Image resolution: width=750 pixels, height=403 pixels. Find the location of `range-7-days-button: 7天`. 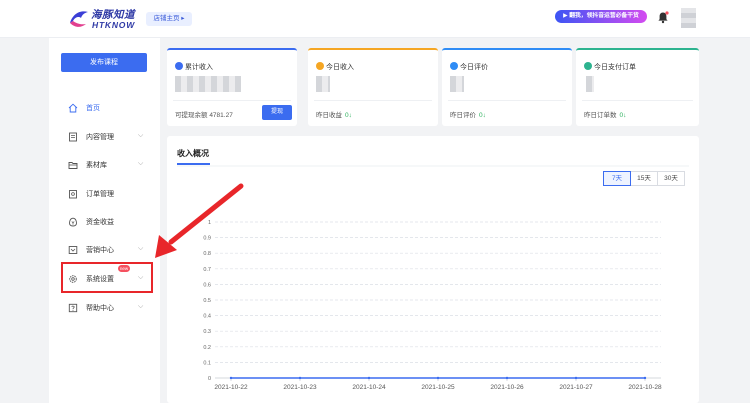

range-7-days-button: 7天 is located at coordinates (617, 178).